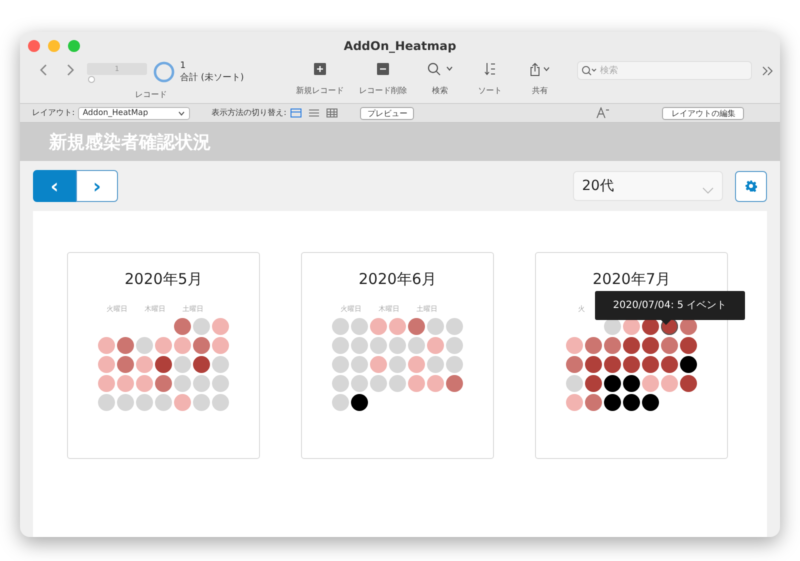 This screenshot has width=800, height=561. Describe the element at coordinates (34, 46) in the screenshot. I see `close-icon` at that location.